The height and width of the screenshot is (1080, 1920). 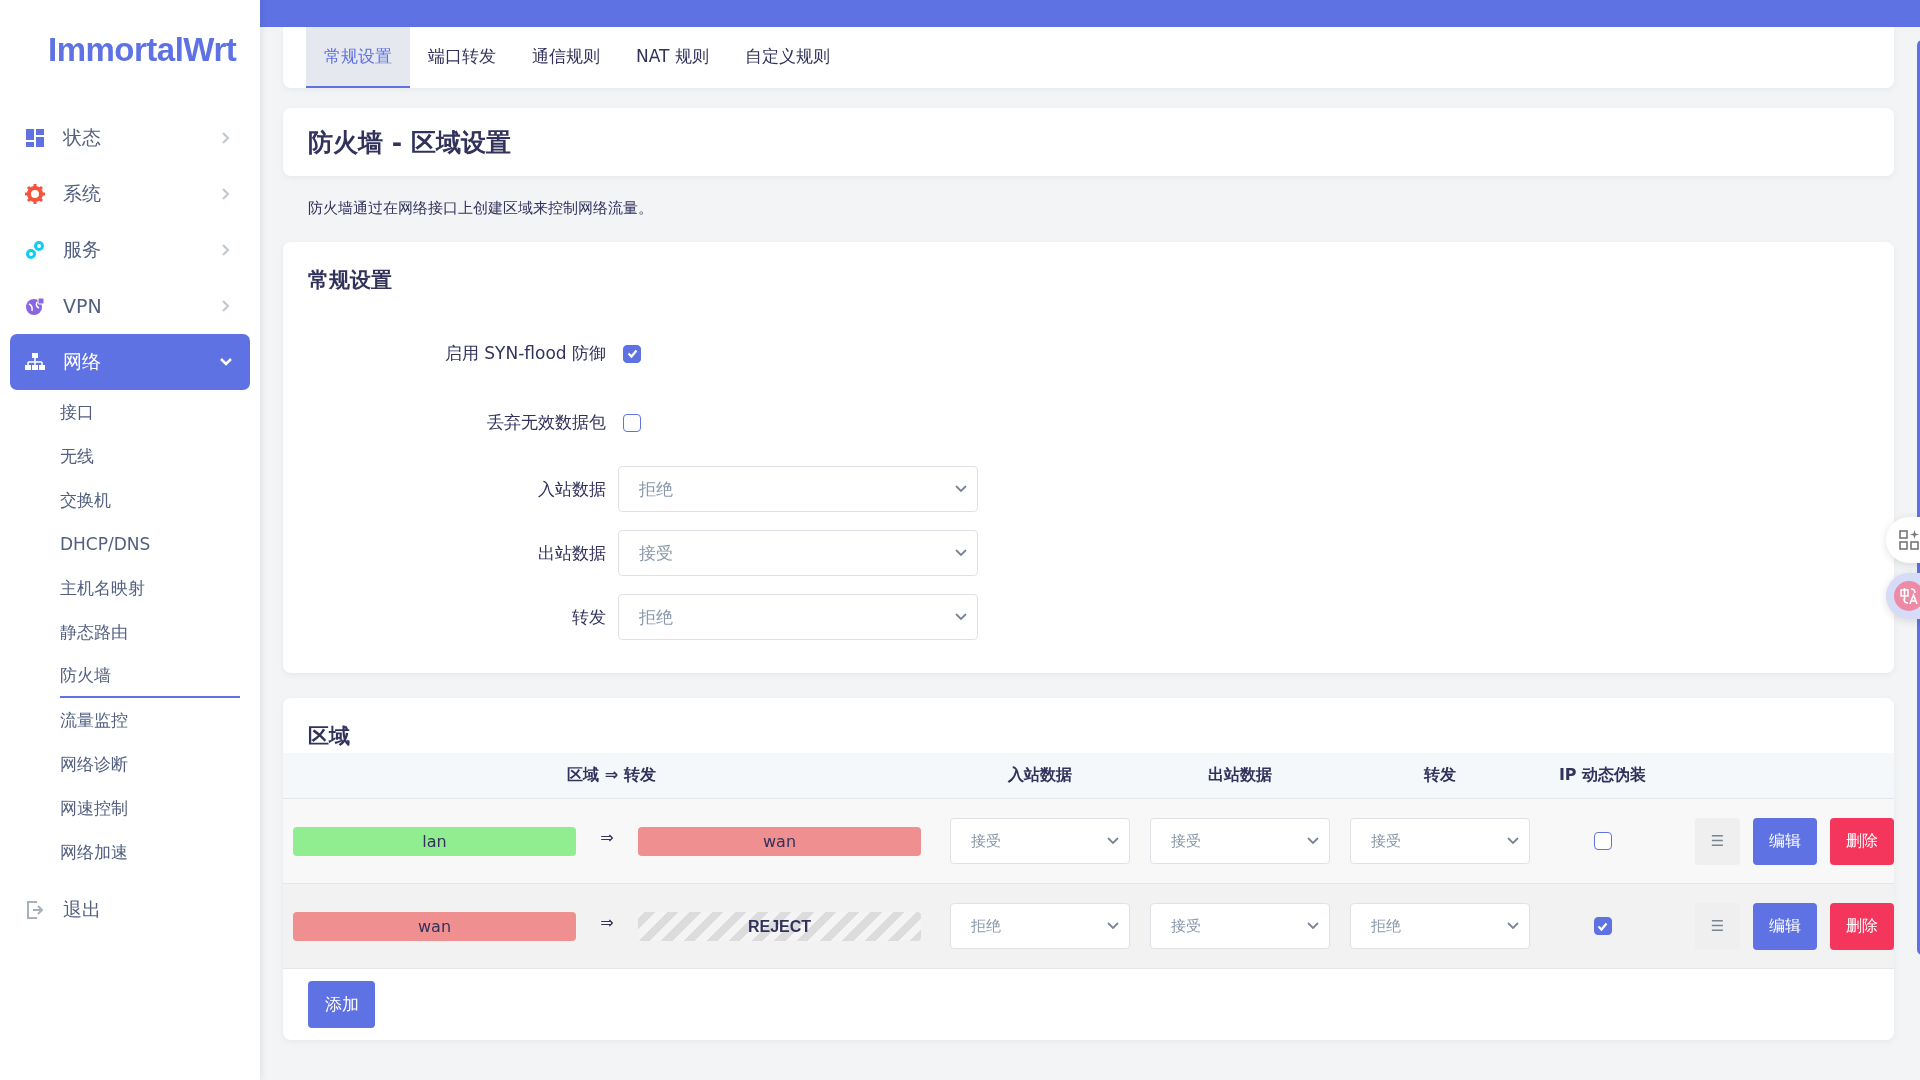 I want to click on description: 防火墙通过在网络接口上创建区域来控制网络流量。, so click(x=480, y=208).